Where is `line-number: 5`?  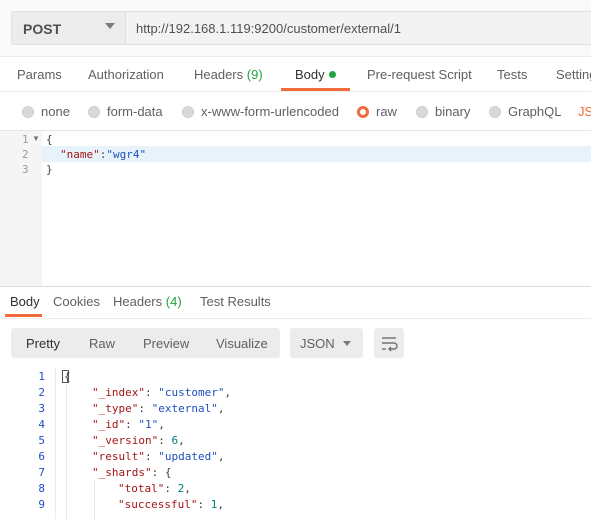
line-number: 5 is located at coordinates (41, 440).